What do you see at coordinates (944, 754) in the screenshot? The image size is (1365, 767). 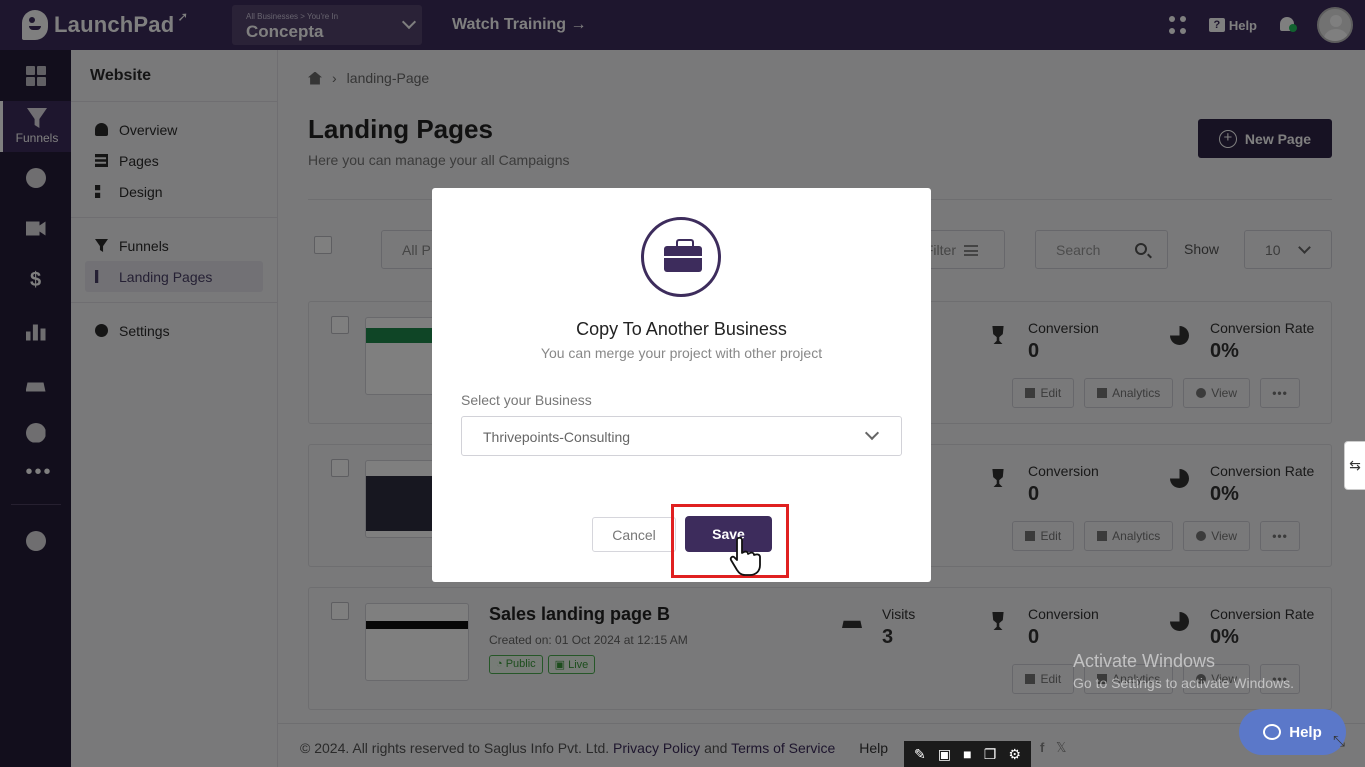 I see `camera-icon: ▣` at bounding box center [944, 754].